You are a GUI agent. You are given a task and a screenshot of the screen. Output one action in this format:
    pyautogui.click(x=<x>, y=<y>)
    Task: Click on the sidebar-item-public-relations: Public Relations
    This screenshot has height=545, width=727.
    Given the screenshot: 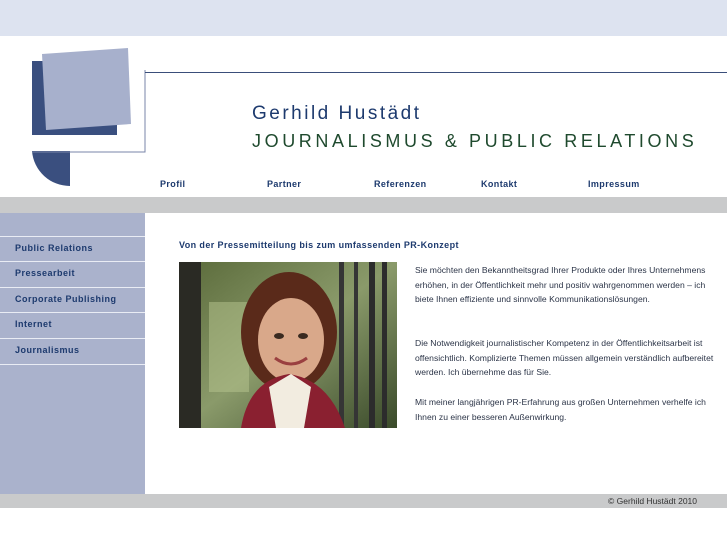 What is the action you would take?
    pyautogui.click(x=72, y=248)
    